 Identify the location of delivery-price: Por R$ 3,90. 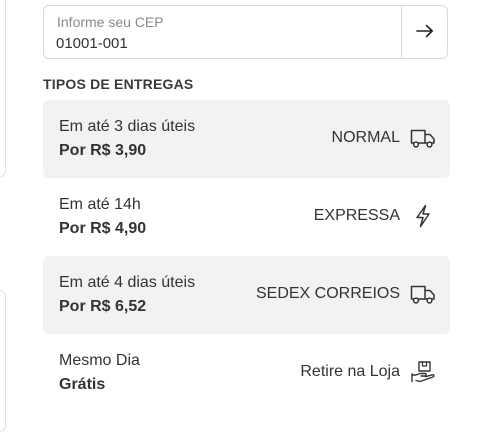
(103, 150).